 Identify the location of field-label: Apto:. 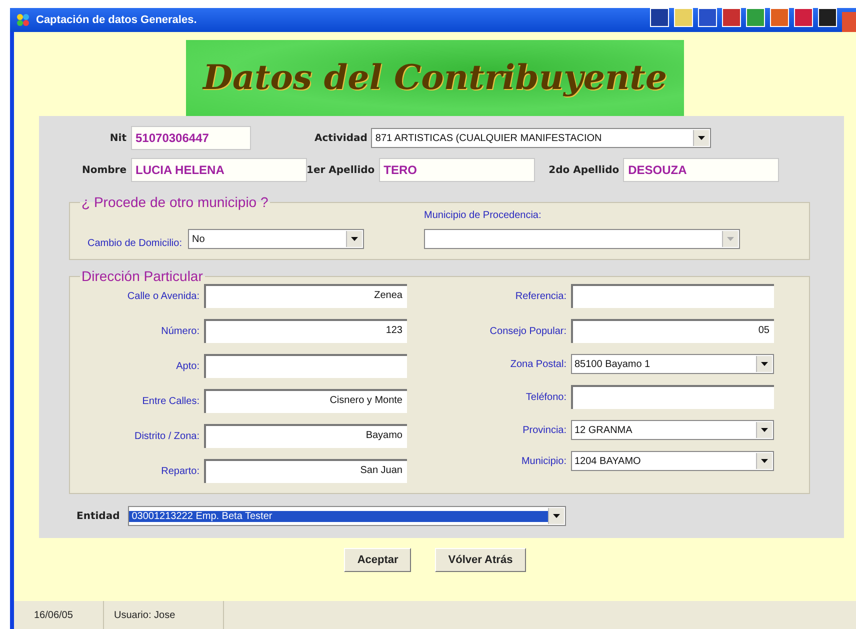
(187, 366).